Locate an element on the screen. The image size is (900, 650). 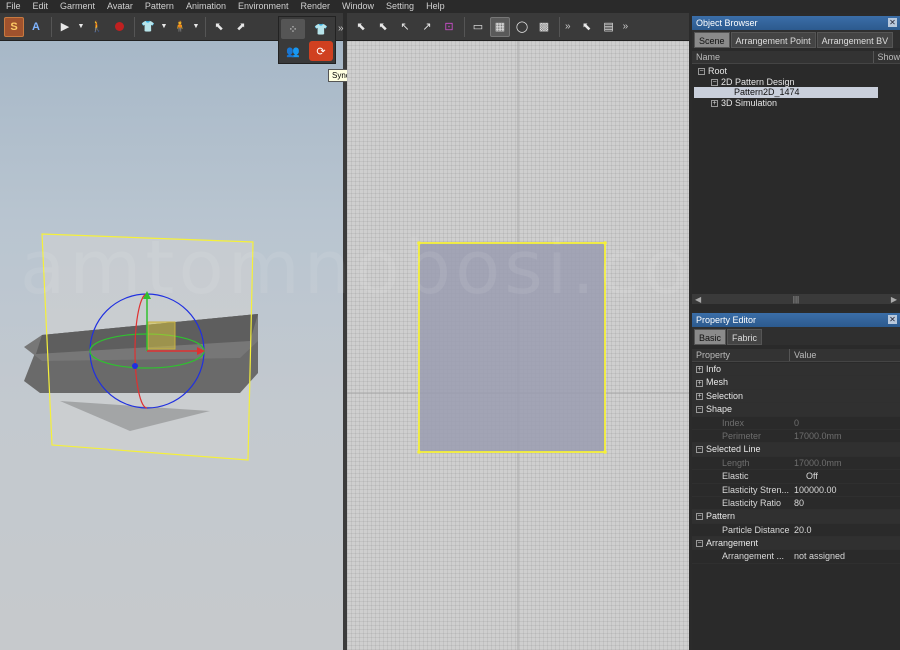
menu-item-render: Render is located at coordinates (316, 6).